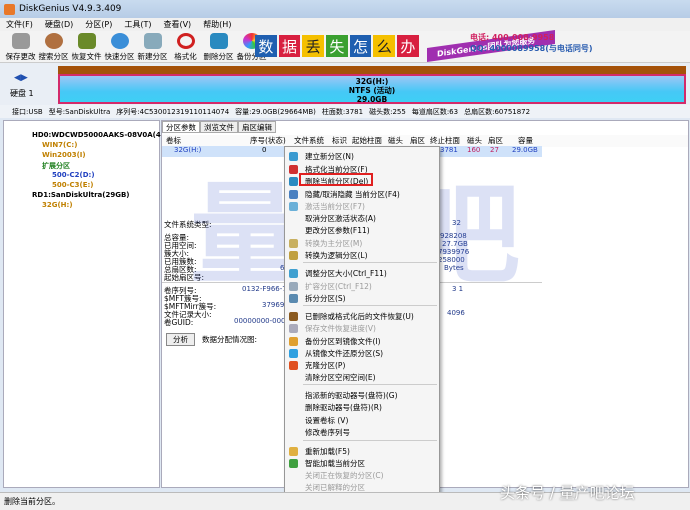 The image size is (690, 510). What do you see at coordinates (219, 127) in the screenshot?
I see `tab-browse-files: 浏览文件` at bounding box center [219, 127].